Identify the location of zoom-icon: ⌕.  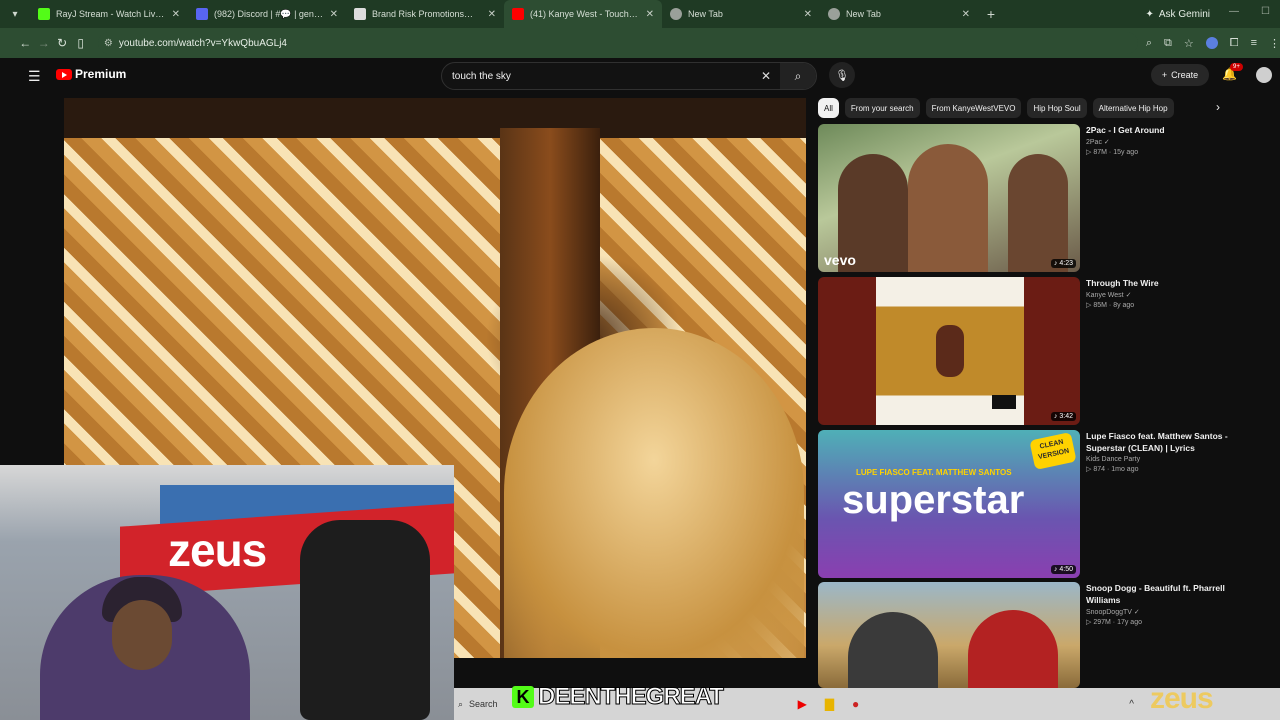
(1149, 43).